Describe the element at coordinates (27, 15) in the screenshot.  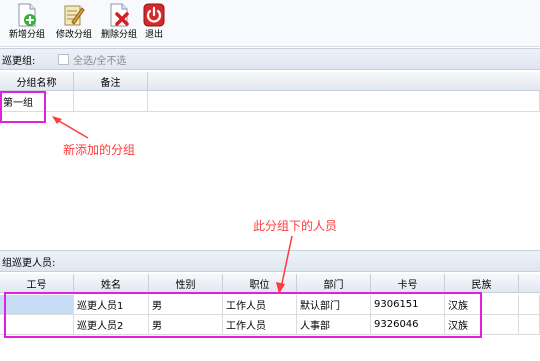
I see `add-group-icon` at that location.